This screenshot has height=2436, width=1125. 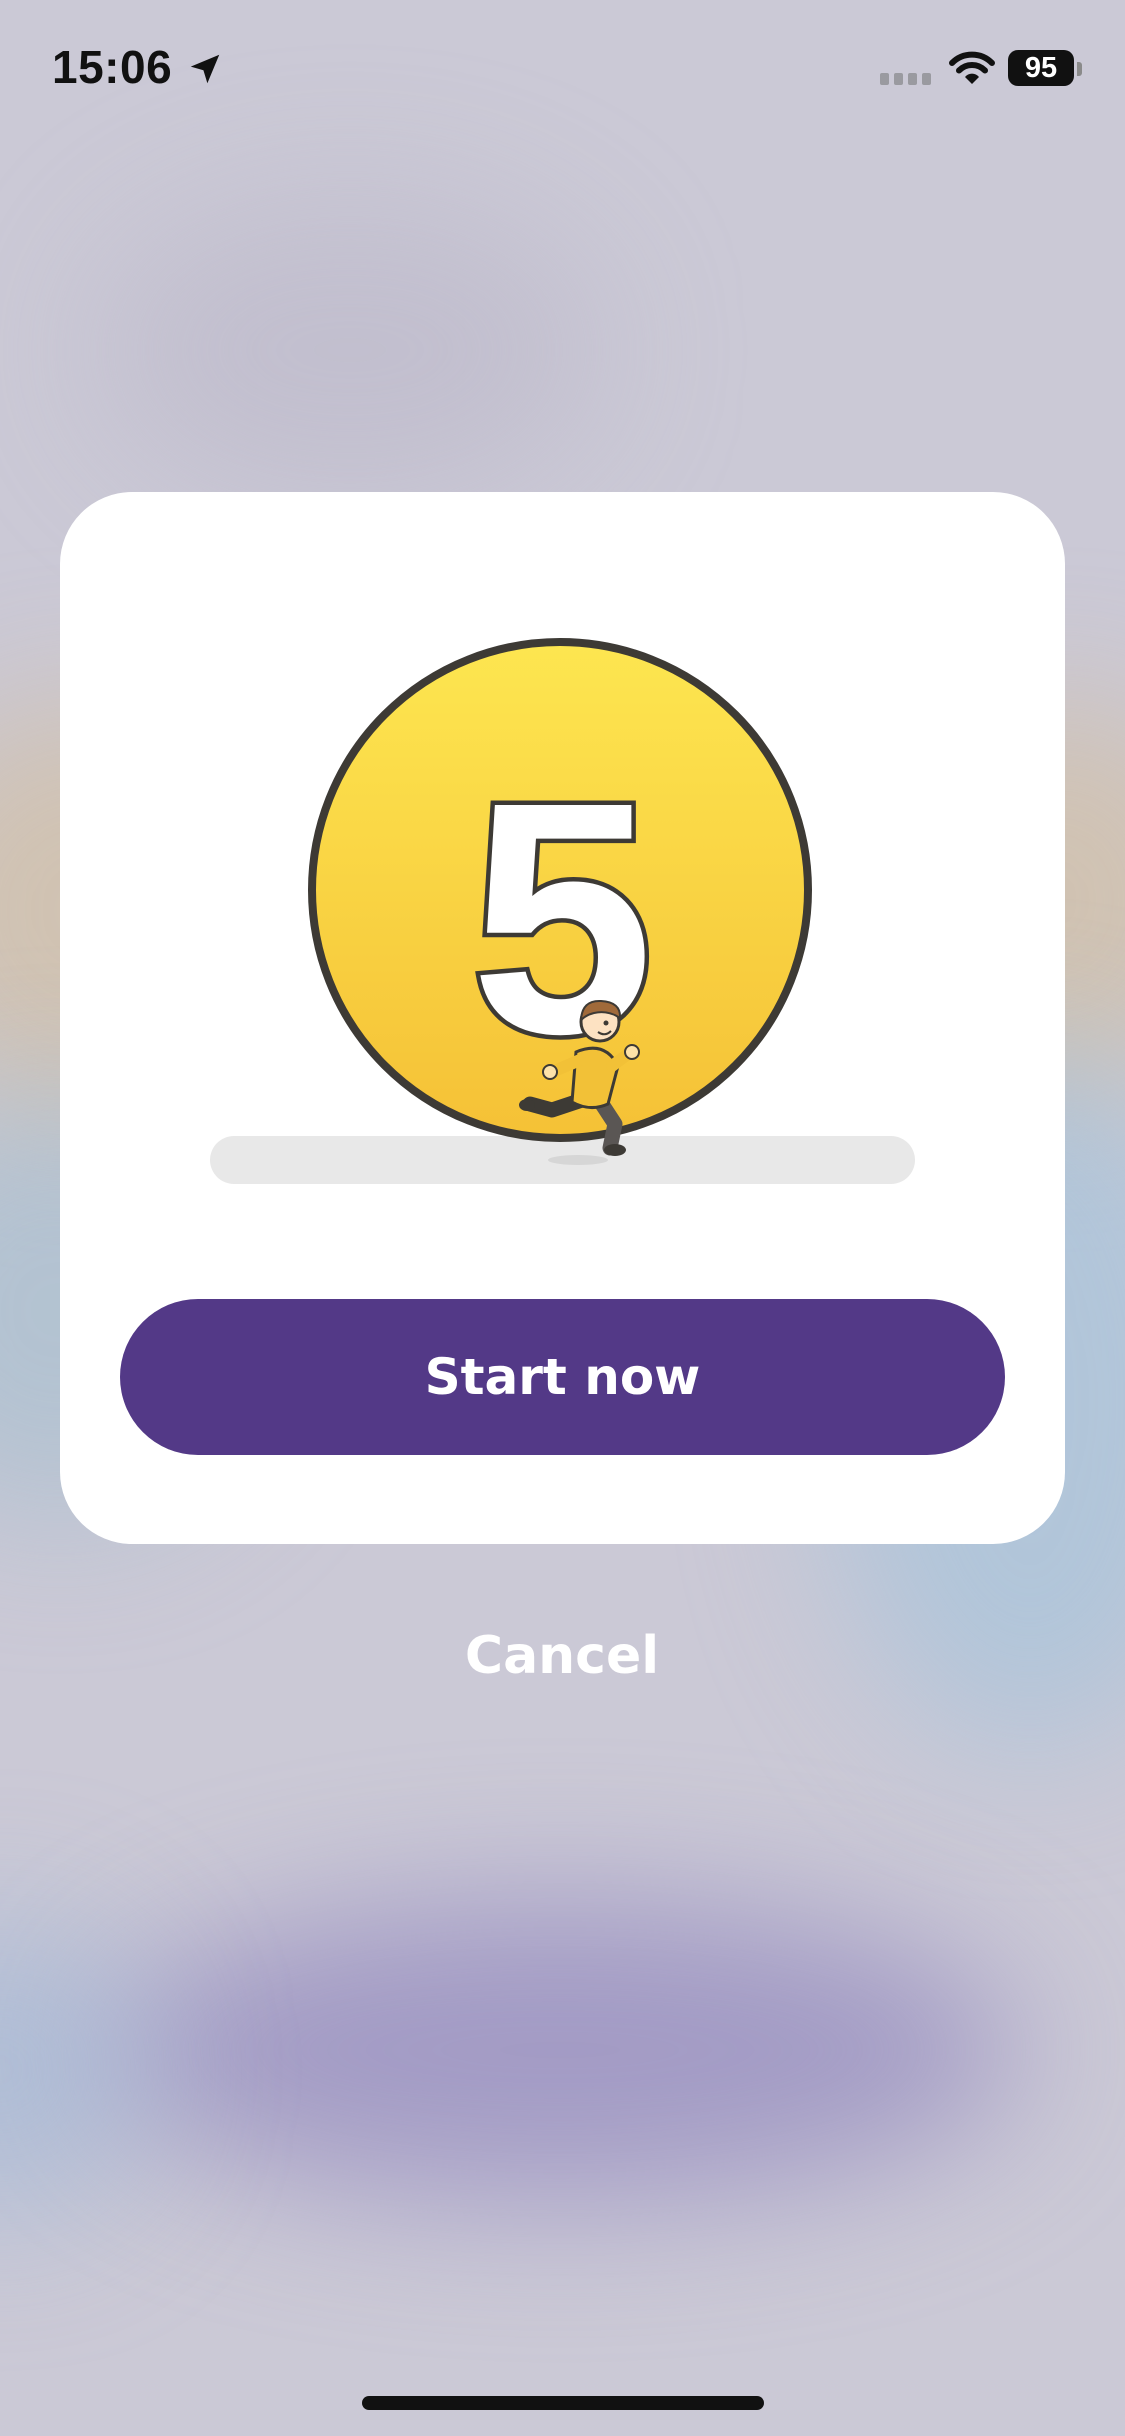 I want to click on wifi-icon, so click(x=972, y=67).